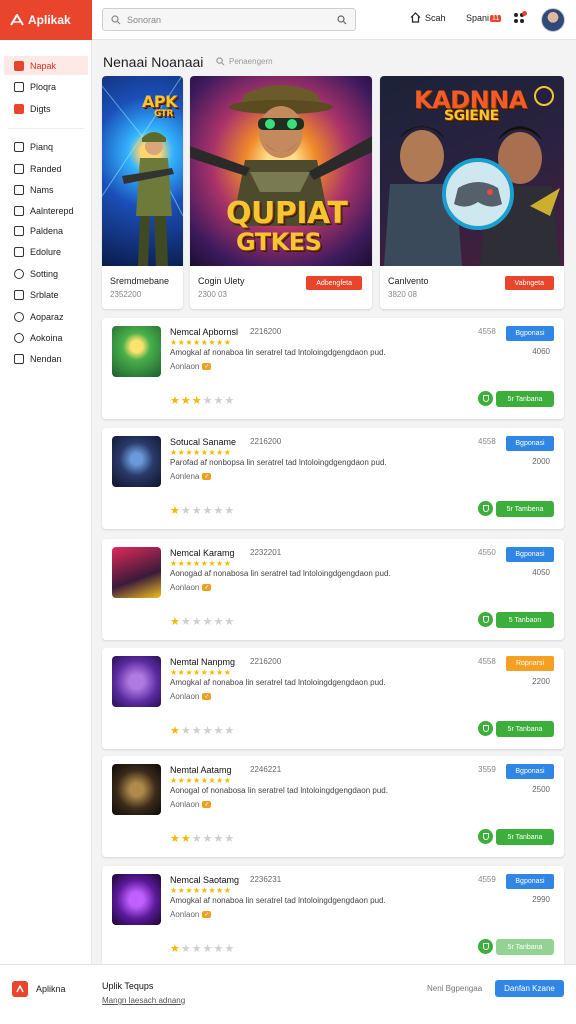 The image size is (576, 1024). What do you see at coordinates (142, 192) in the screenshot?
I see `featured-card: APK GTR Sremdmebane 2352200` at bounding box center [142, 192].